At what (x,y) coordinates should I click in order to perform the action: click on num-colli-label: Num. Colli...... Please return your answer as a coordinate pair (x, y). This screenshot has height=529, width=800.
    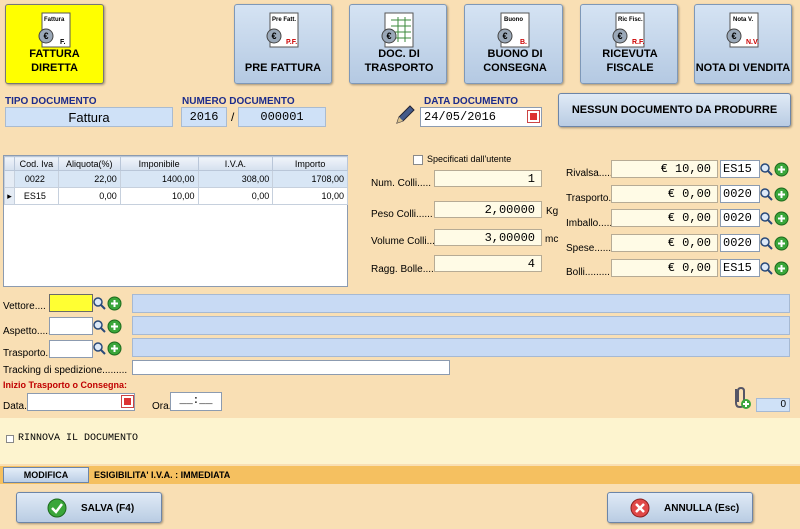
    Looking at the image, I should click on (401, 183).